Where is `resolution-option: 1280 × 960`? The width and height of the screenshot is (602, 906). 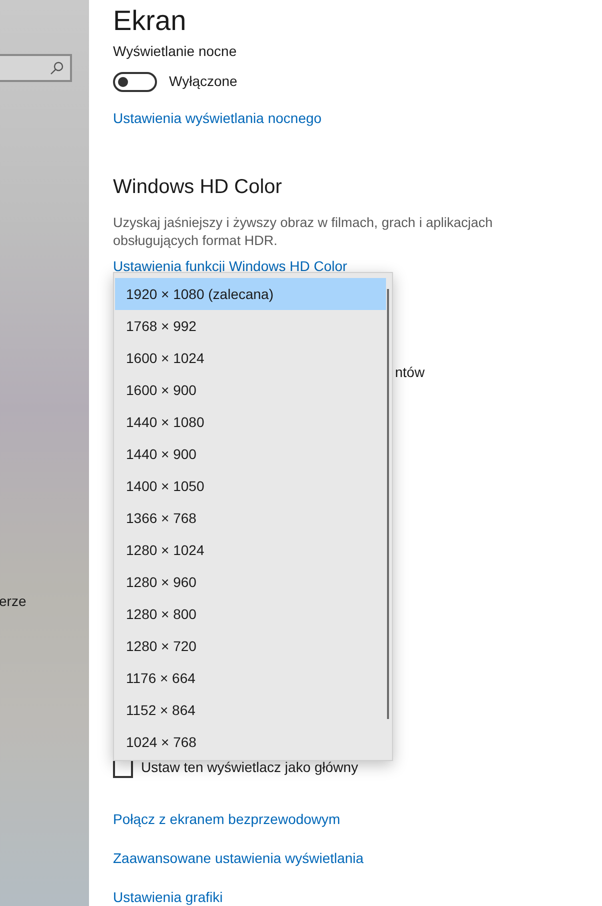
resolution-option: 1280 × 960 is located at coordinates (250, 582).